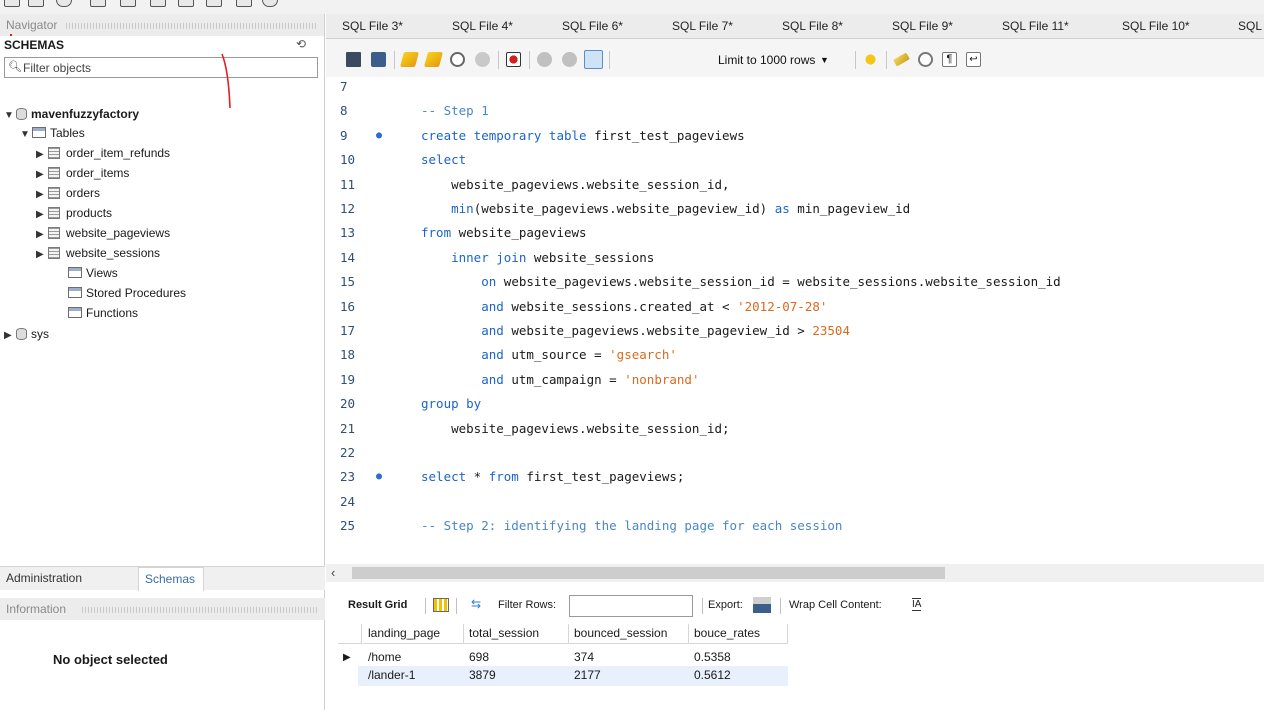  I want to click on beautify-icon, so click(901, 59).